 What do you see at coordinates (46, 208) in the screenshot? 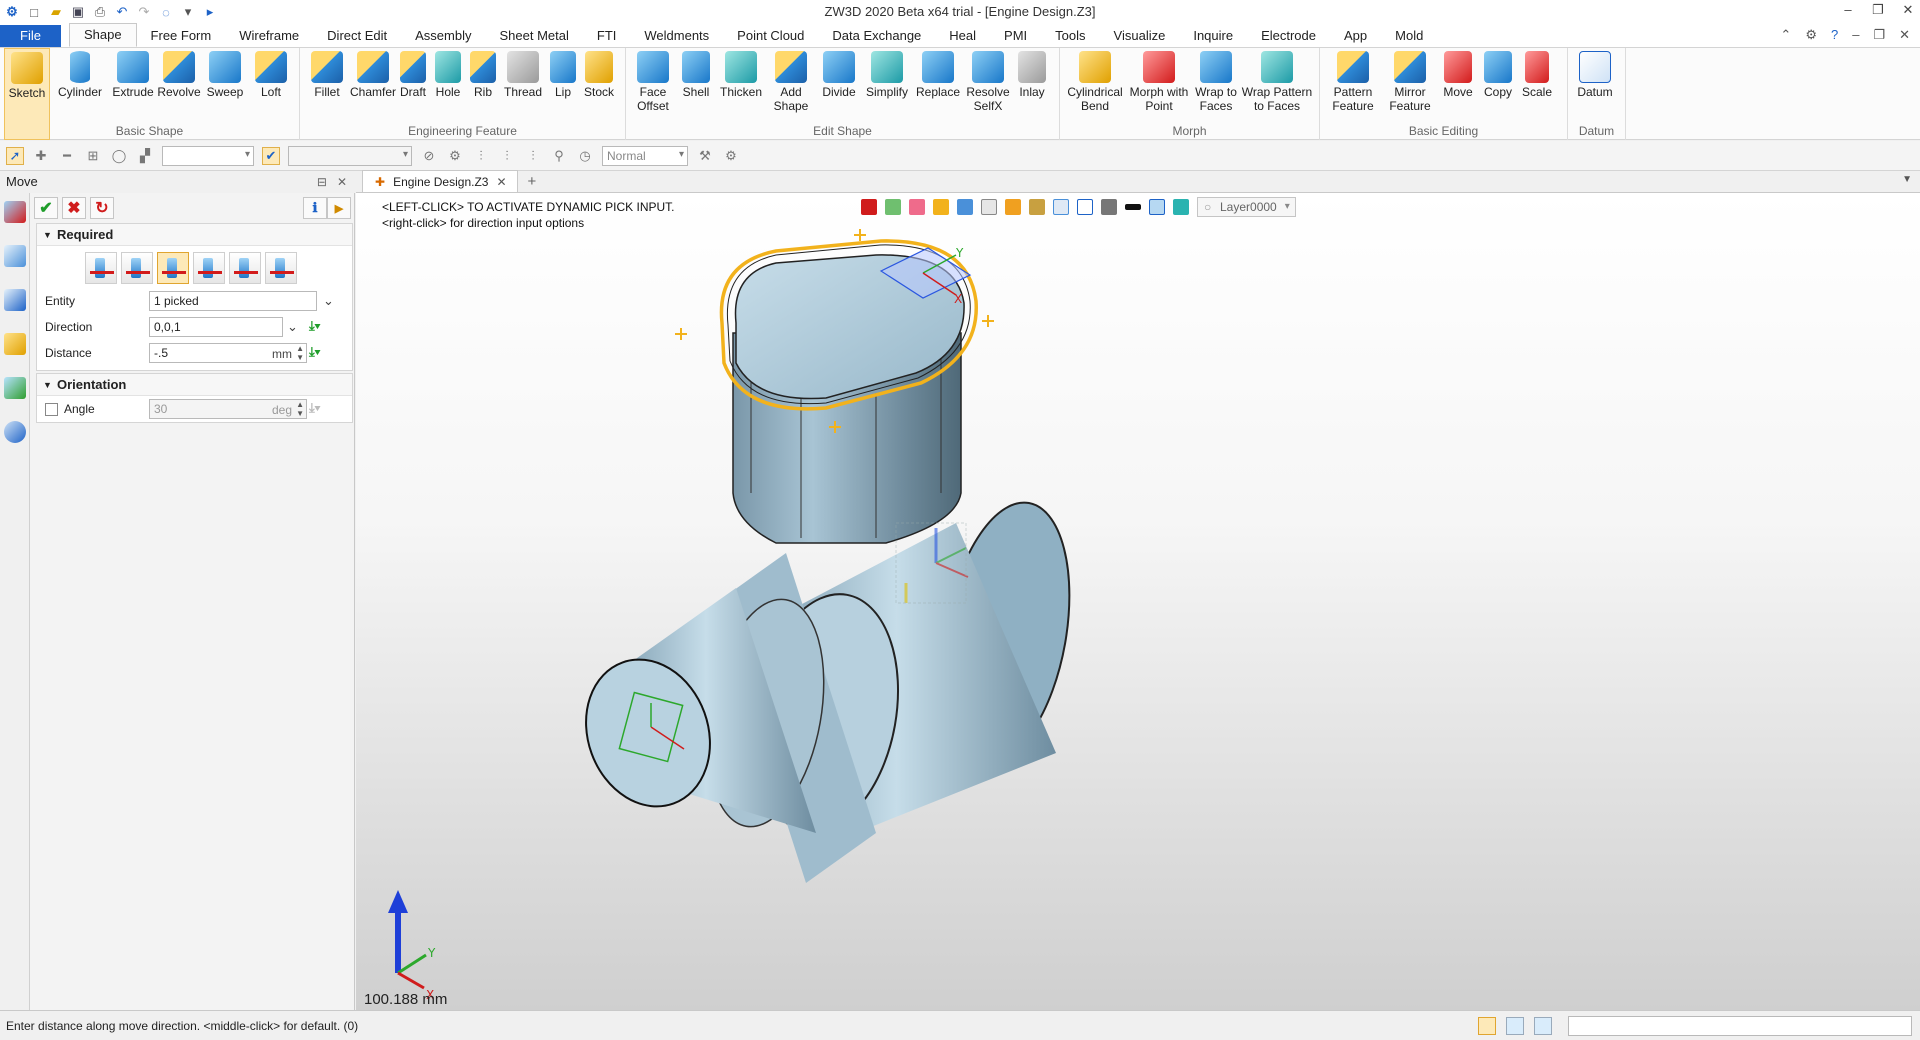
I see `ok-button: ✔` at bounding box center [46, 208].